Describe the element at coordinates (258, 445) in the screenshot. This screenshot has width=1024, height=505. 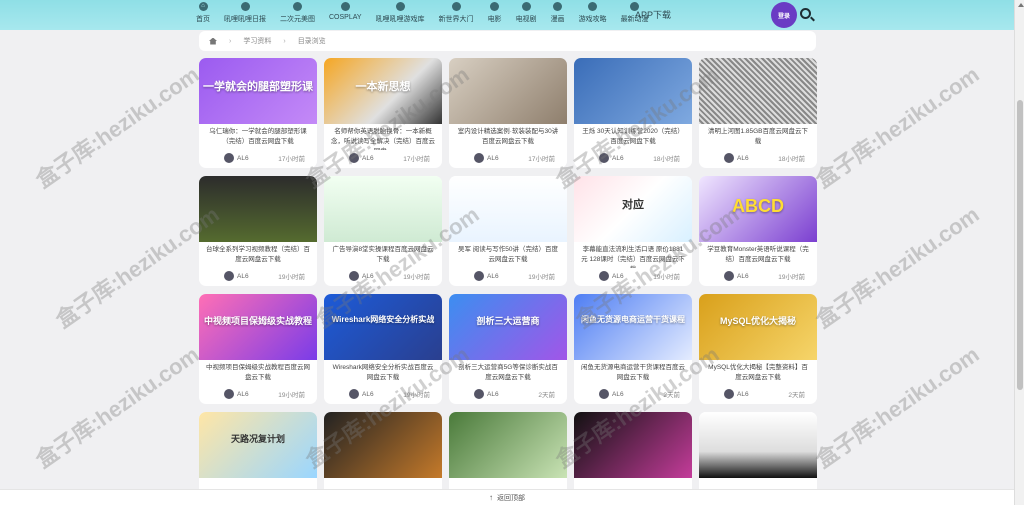
I see `post-thumbnail: 天路况复计划` at that location.